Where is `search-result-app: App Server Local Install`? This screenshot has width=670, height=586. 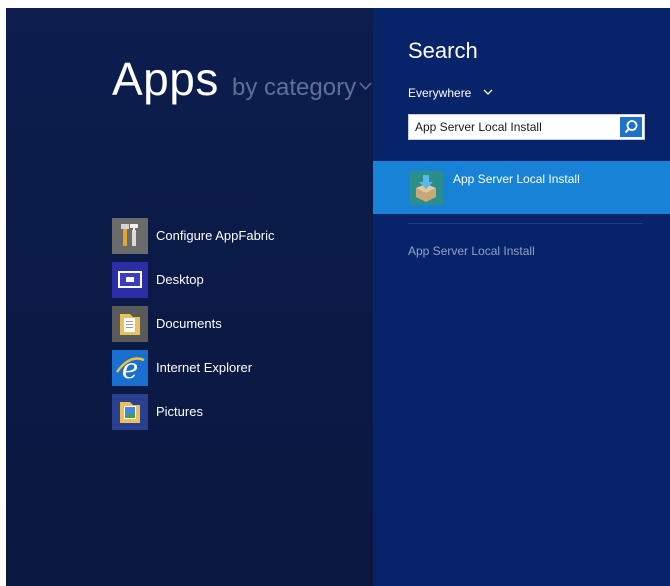 search-result-app: App Server Local Install is located at coordinates (521, 187).